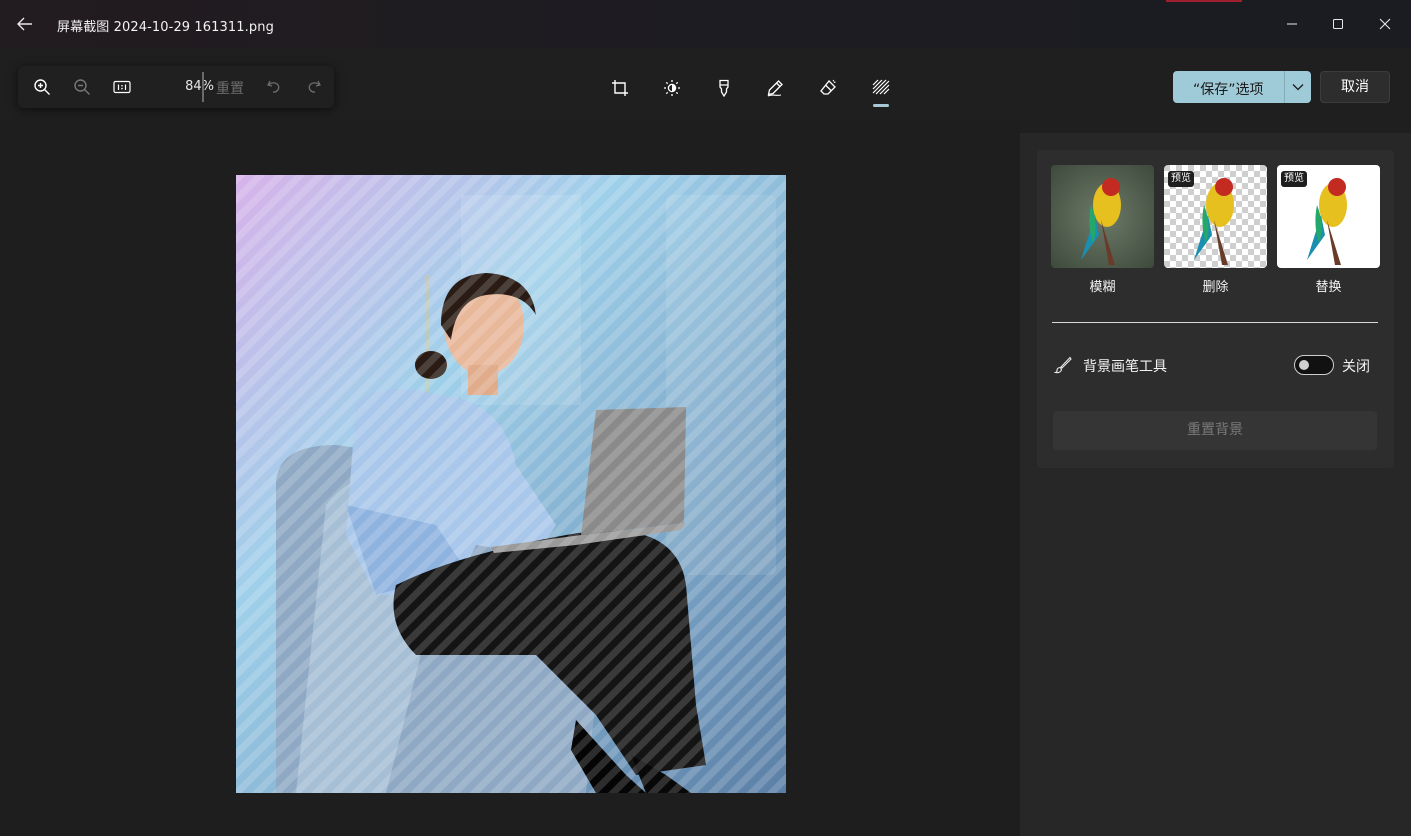 The height and width of the screenshot is (836, 1411). I want to click on replace-option-label: 替换, so click(1328, 287).